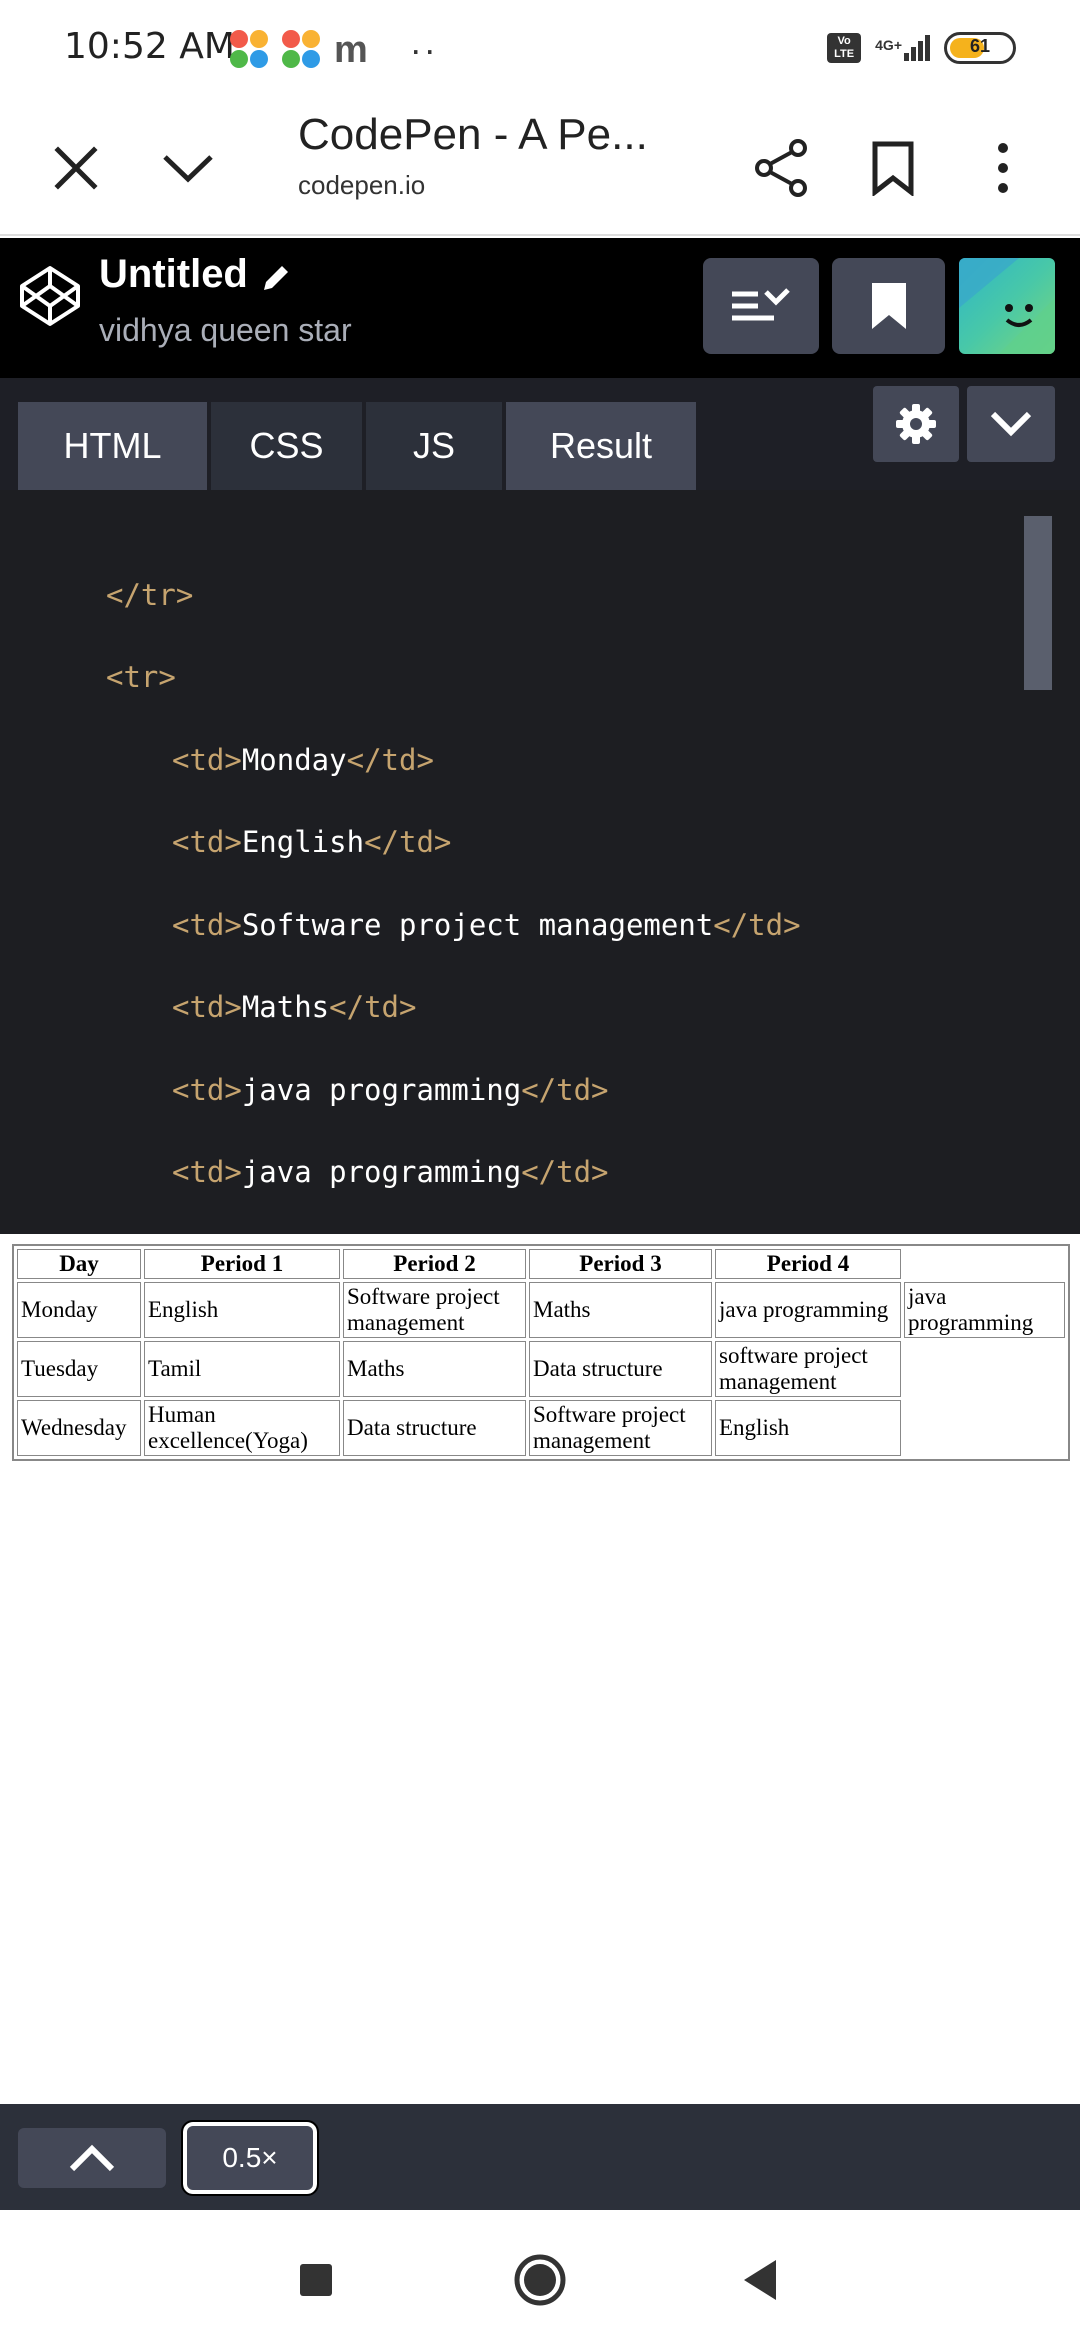 This screenshot has width=1080, height=2340. I want to click on codepen-footer-bar: 0.5×, so click(540, 2157).